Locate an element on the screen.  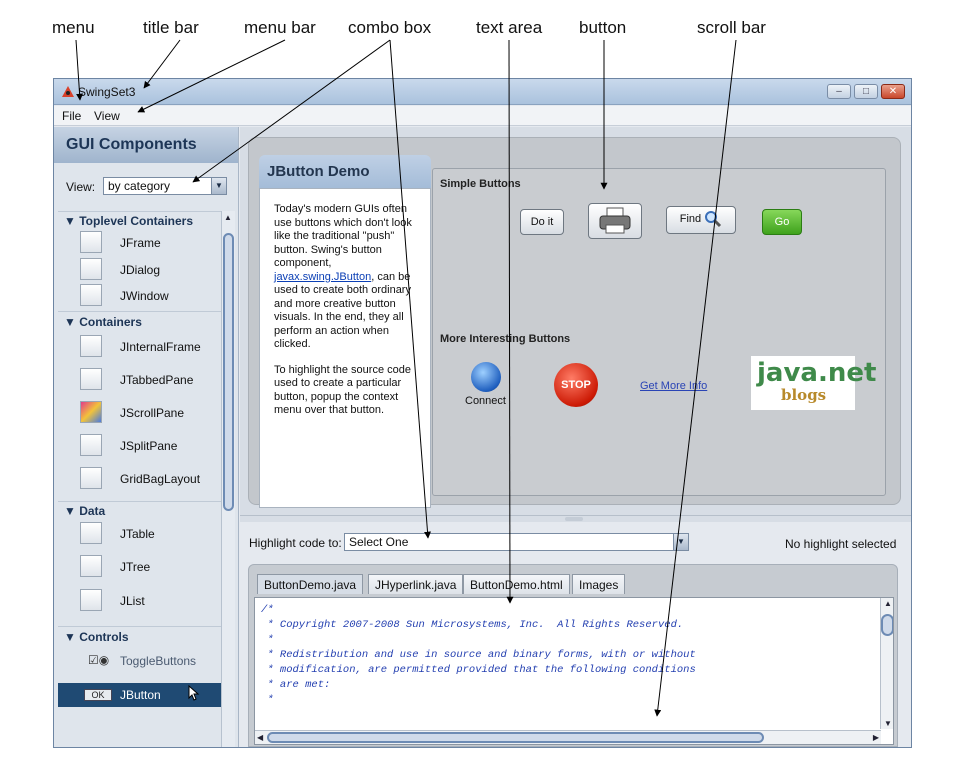
code-line: * are met: is located at coordinates (296, 685).